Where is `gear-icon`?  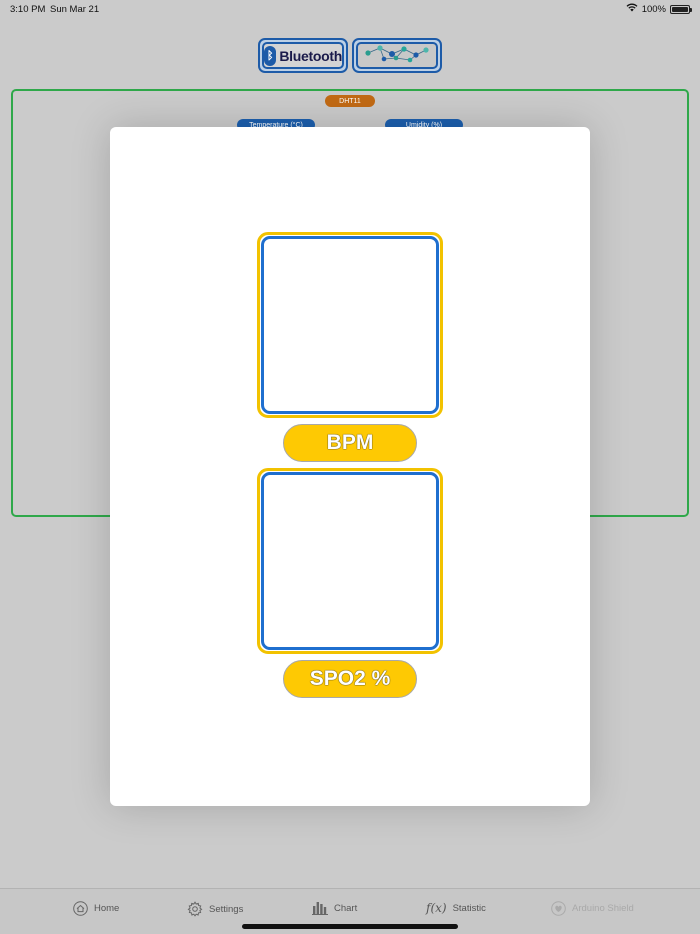 gear-icon is located at coordinates (195, 909).